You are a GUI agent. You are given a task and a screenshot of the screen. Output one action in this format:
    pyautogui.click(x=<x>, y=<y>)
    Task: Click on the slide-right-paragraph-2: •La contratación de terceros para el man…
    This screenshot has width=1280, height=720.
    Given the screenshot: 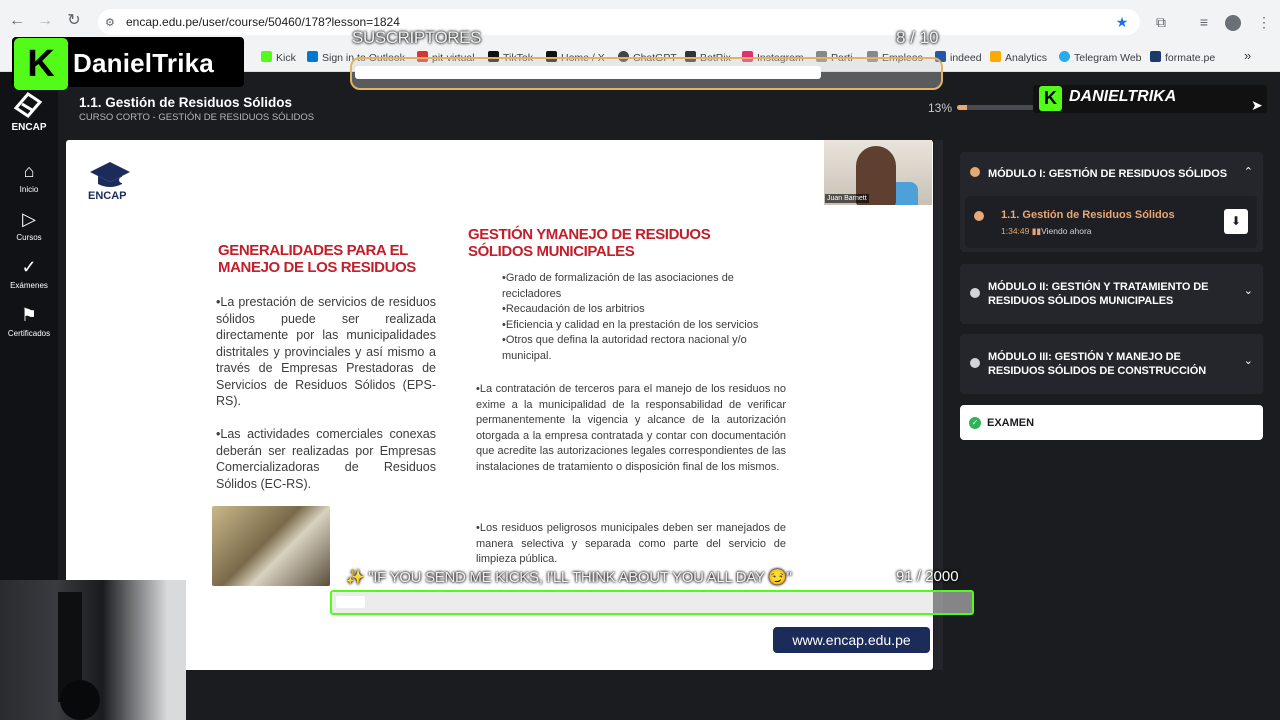 What is the action you would take?
    pyautogui.click(x=631, y=428)
    